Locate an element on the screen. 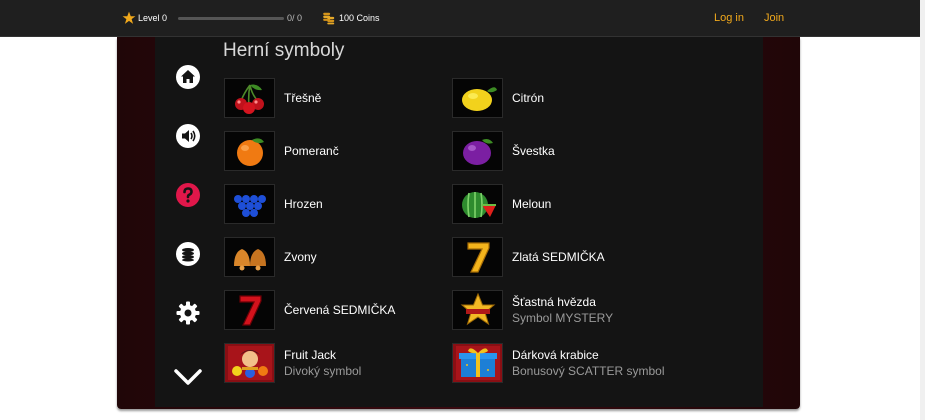  symbol-subtitle: Bonusový SCATTER symbol is located at coordinates (588, 371).